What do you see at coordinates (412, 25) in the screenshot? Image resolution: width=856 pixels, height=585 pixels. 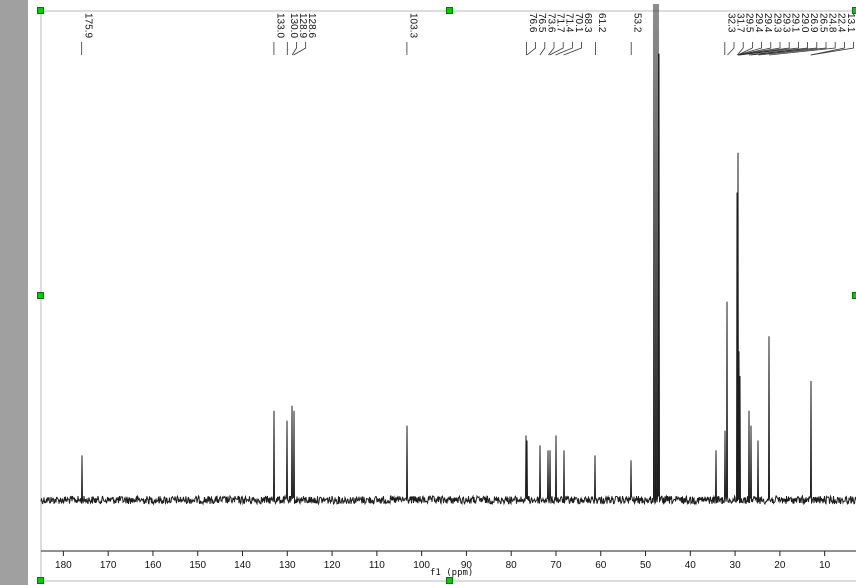 I see `peak-label: 103.3` at bounding box center [412, 25].